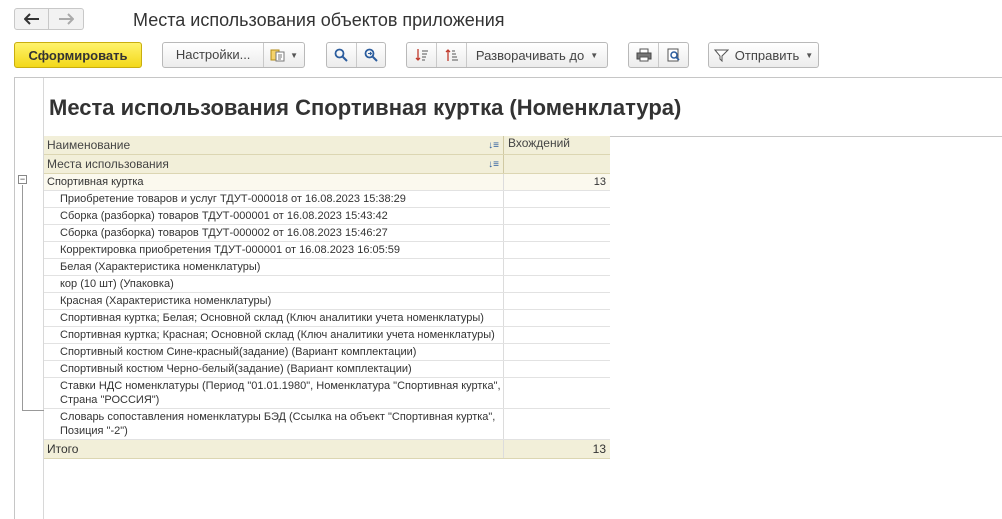 The height and width of the screenshot is (519, 1002). I want to click on sort-expand-group: Разворачивать до ▼, so click(507, 55).